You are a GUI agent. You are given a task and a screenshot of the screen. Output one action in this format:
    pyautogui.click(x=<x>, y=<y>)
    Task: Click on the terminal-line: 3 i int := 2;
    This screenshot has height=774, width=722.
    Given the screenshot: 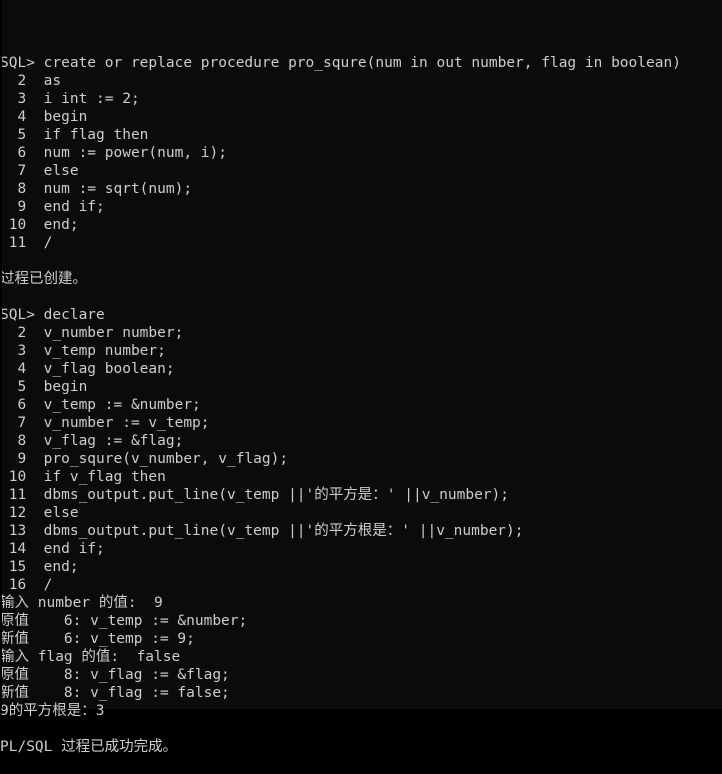 What is the action you would take?
    pyautogui.click(x=70, y=99)
    